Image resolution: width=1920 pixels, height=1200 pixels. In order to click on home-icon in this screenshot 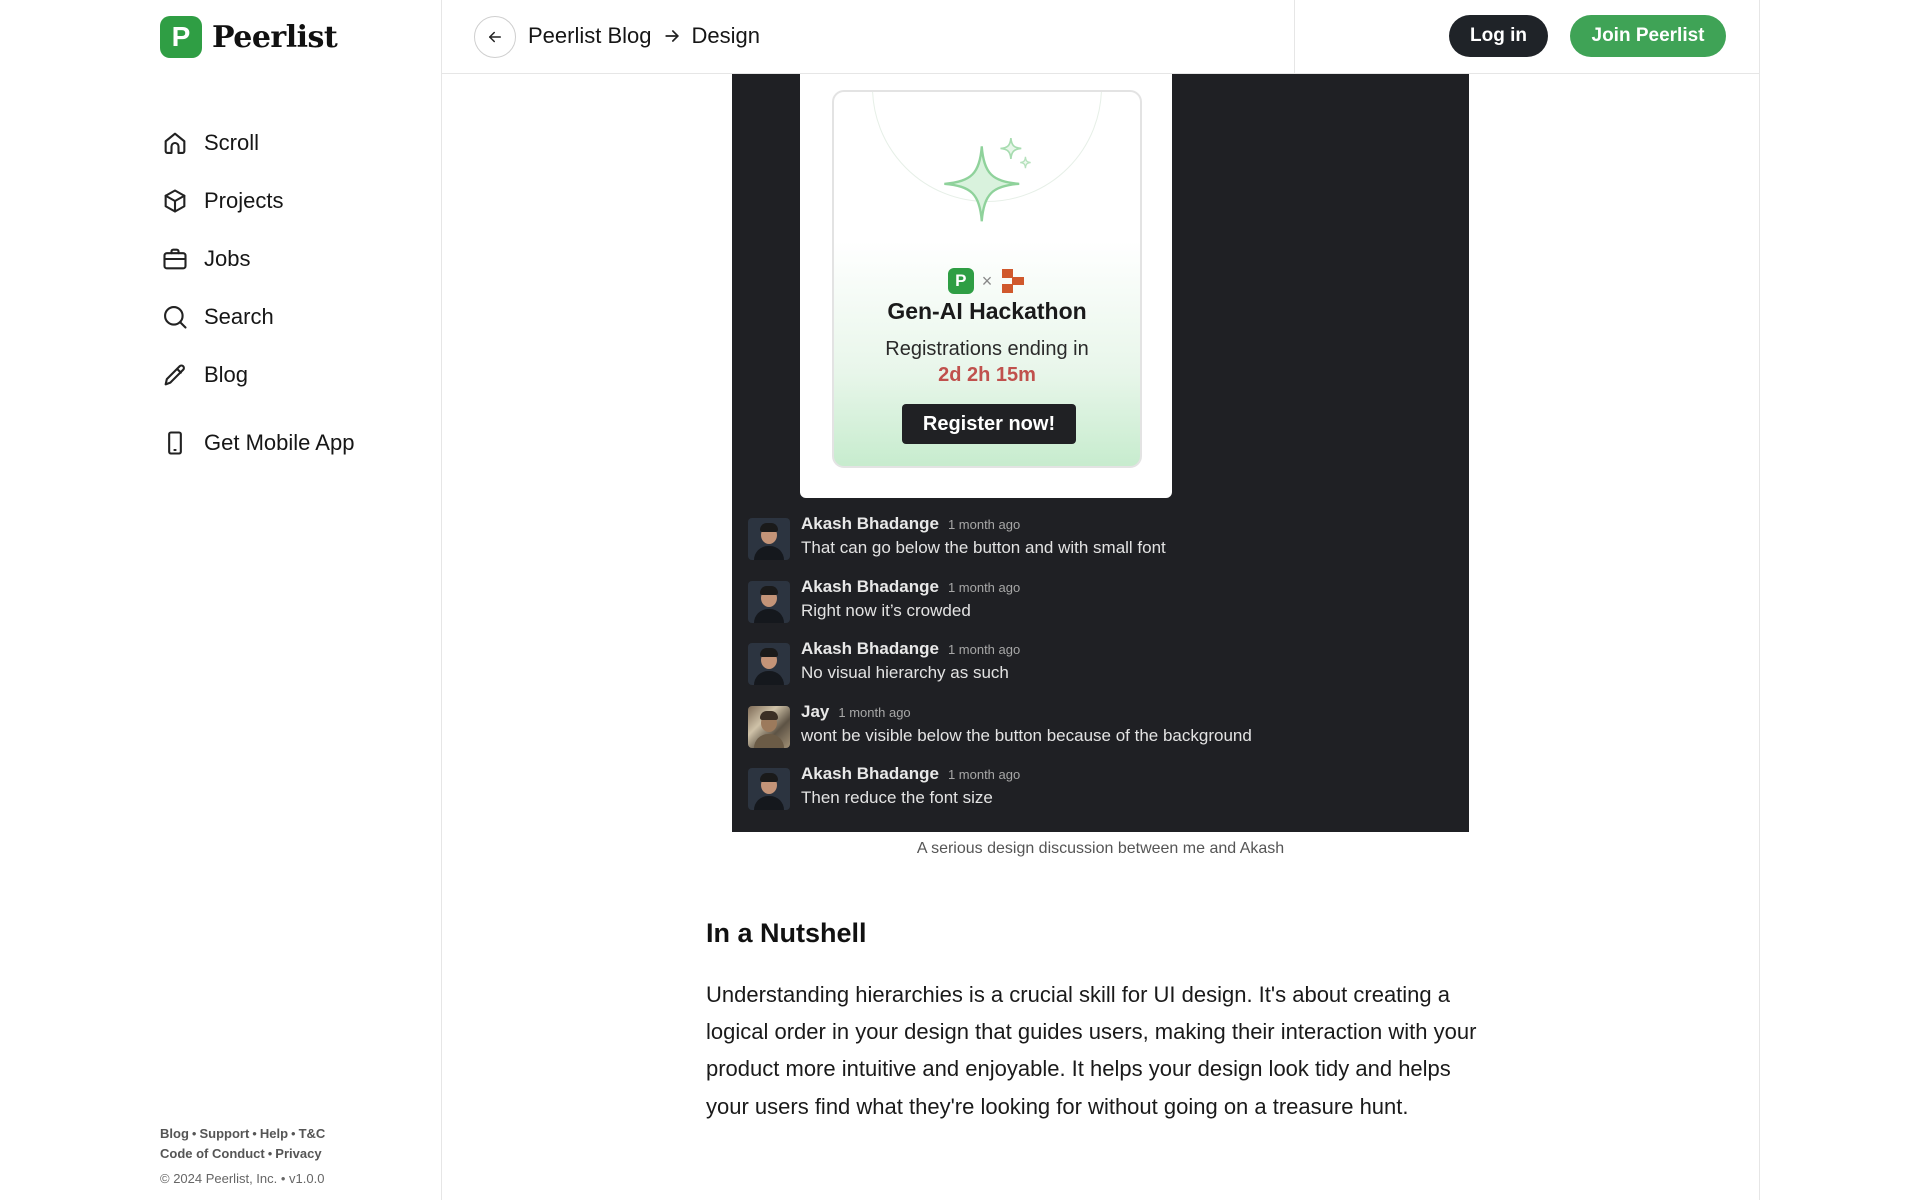, I will do `click(175, 143)`.